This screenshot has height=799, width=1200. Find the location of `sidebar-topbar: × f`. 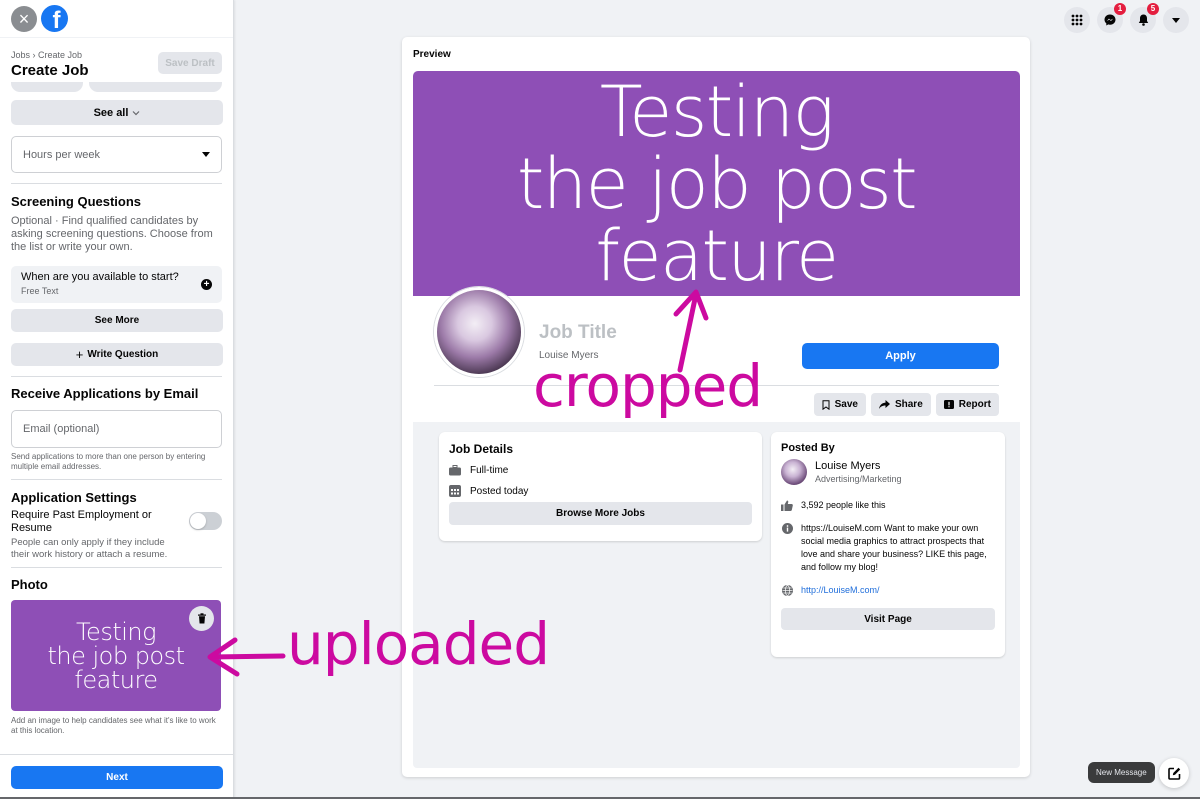

sidebar-topbar: × f is located at coordinates (116, 19).